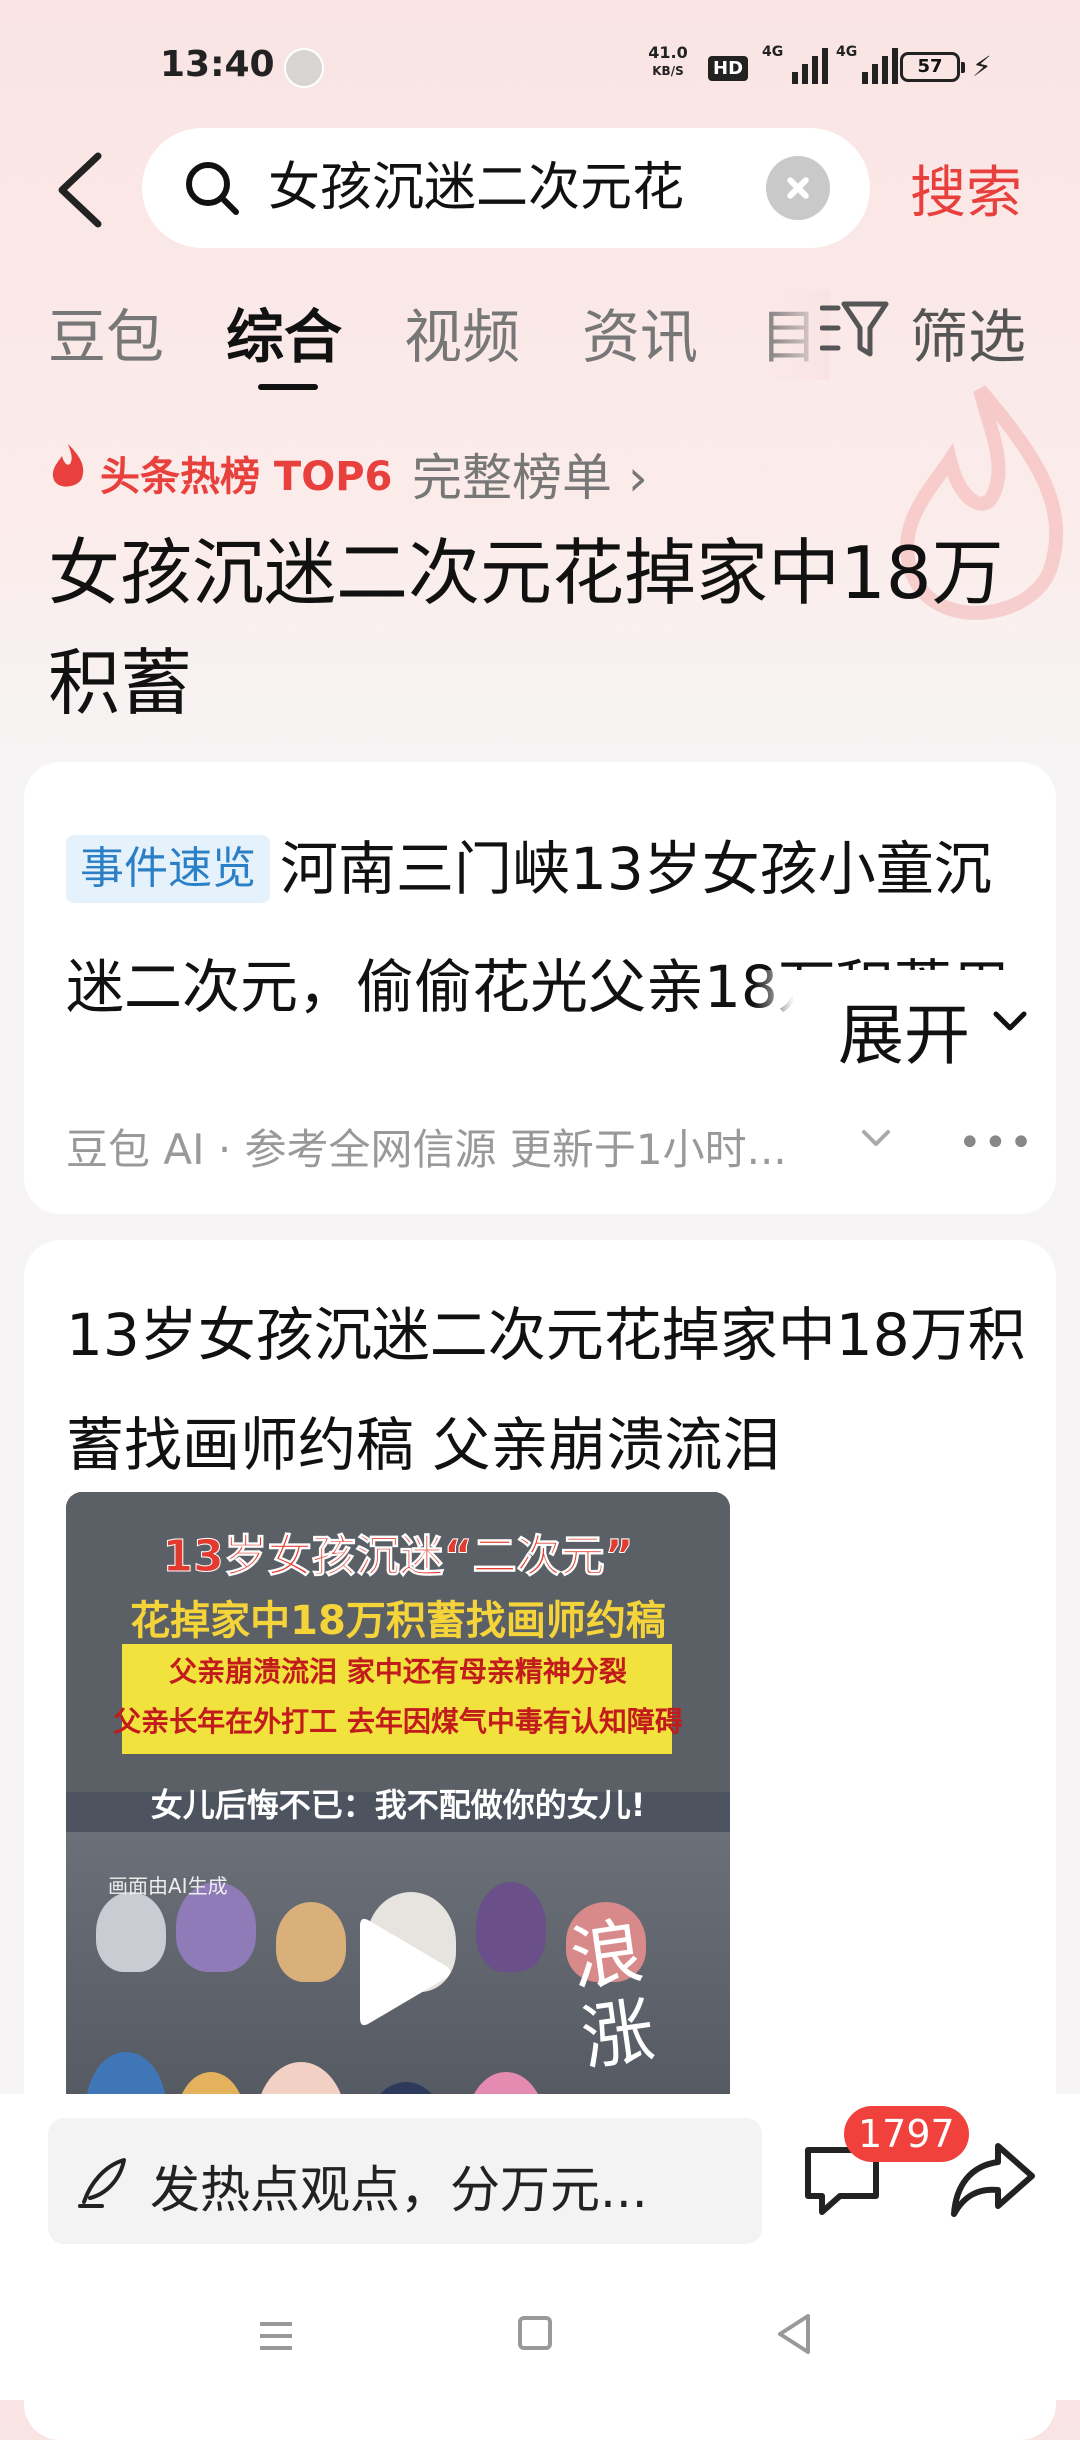  I want to click on menu-icon, so click(276, 2336).